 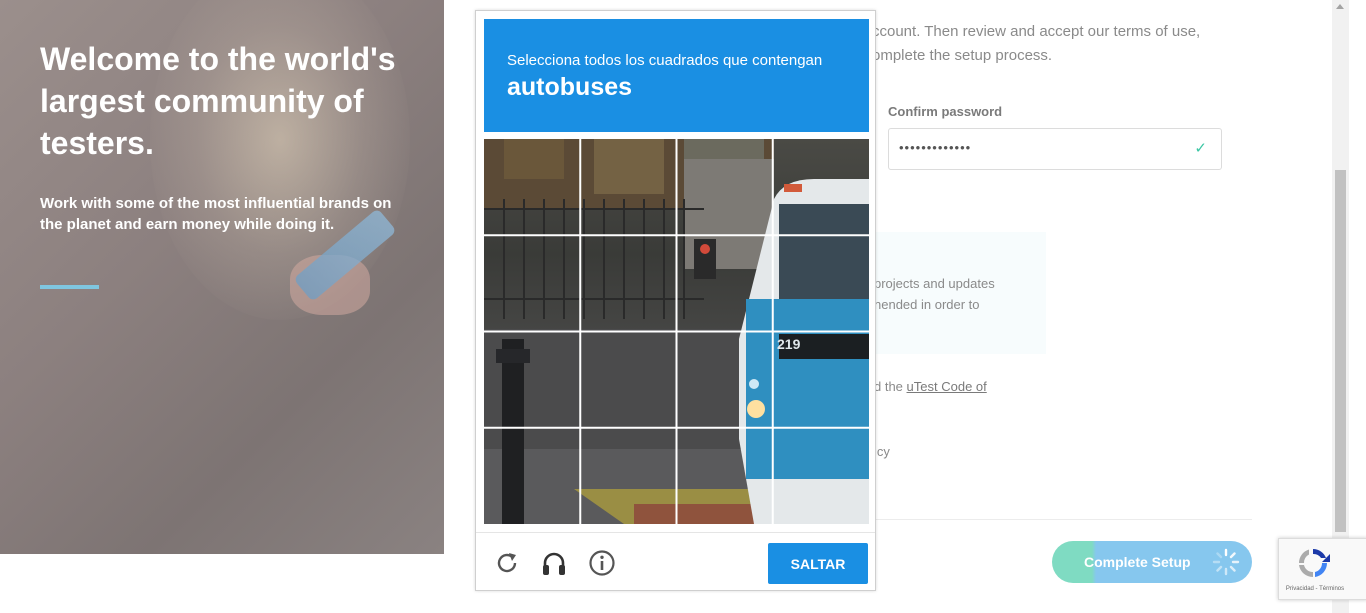 What do you see at coordinates (507, 563) in the screenshot?
I see `reload-icon` at bounding box center [507, 563].